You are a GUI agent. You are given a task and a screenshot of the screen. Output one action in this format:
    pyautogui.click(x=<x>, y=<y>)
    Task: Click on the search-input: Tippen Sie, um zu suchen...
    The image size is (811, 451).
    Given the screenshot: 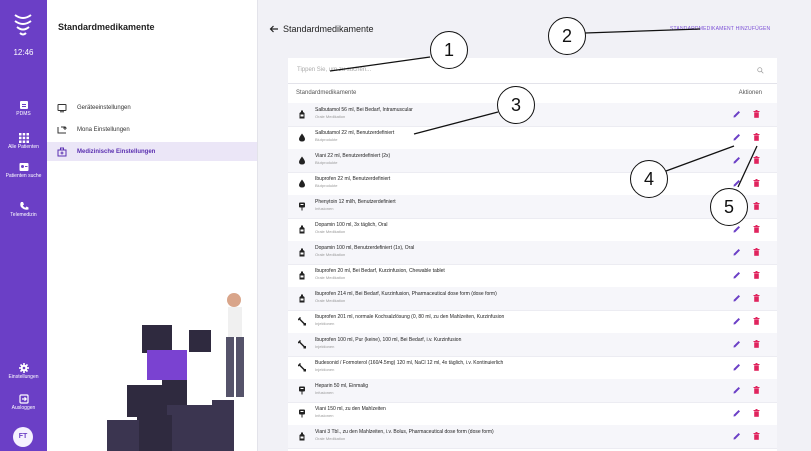 What is the action you would take?
    pyautogui.click(x=334, y=70)
    